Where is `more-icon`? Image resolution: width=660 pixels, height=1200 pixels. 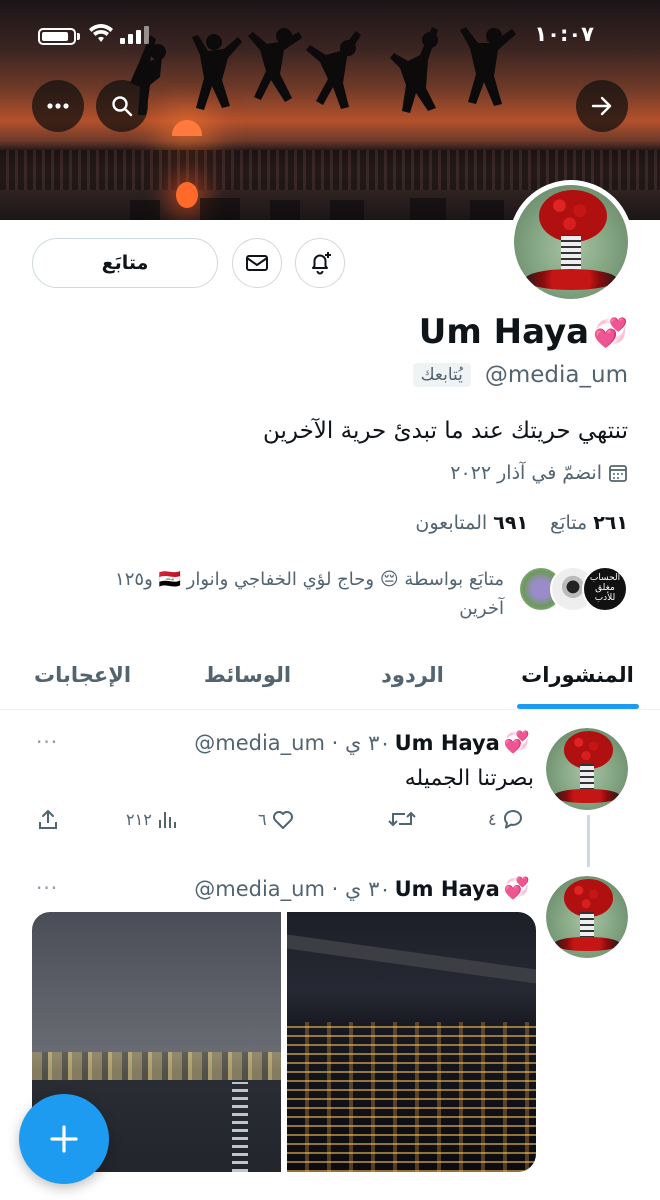 more-icon is located at coordinates (58, 106).